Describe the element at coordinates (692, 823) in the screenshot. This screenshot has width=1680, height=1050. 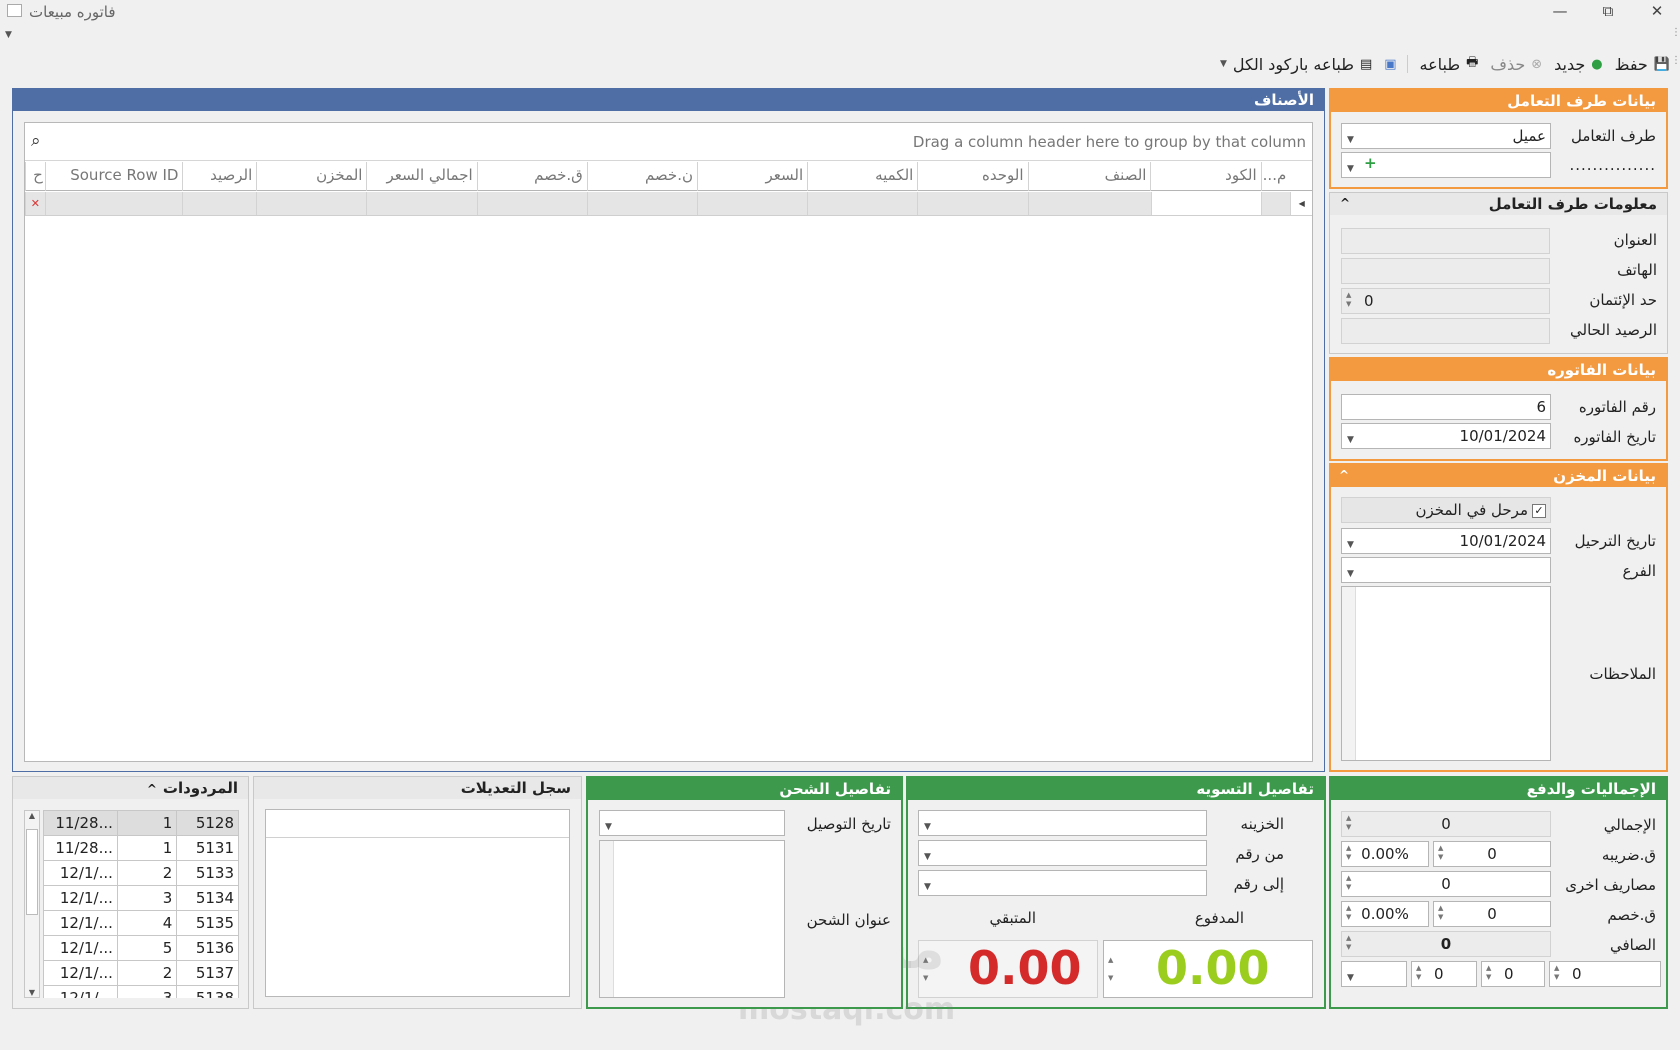
I see `delivery-date-picker: ▼` at that location.